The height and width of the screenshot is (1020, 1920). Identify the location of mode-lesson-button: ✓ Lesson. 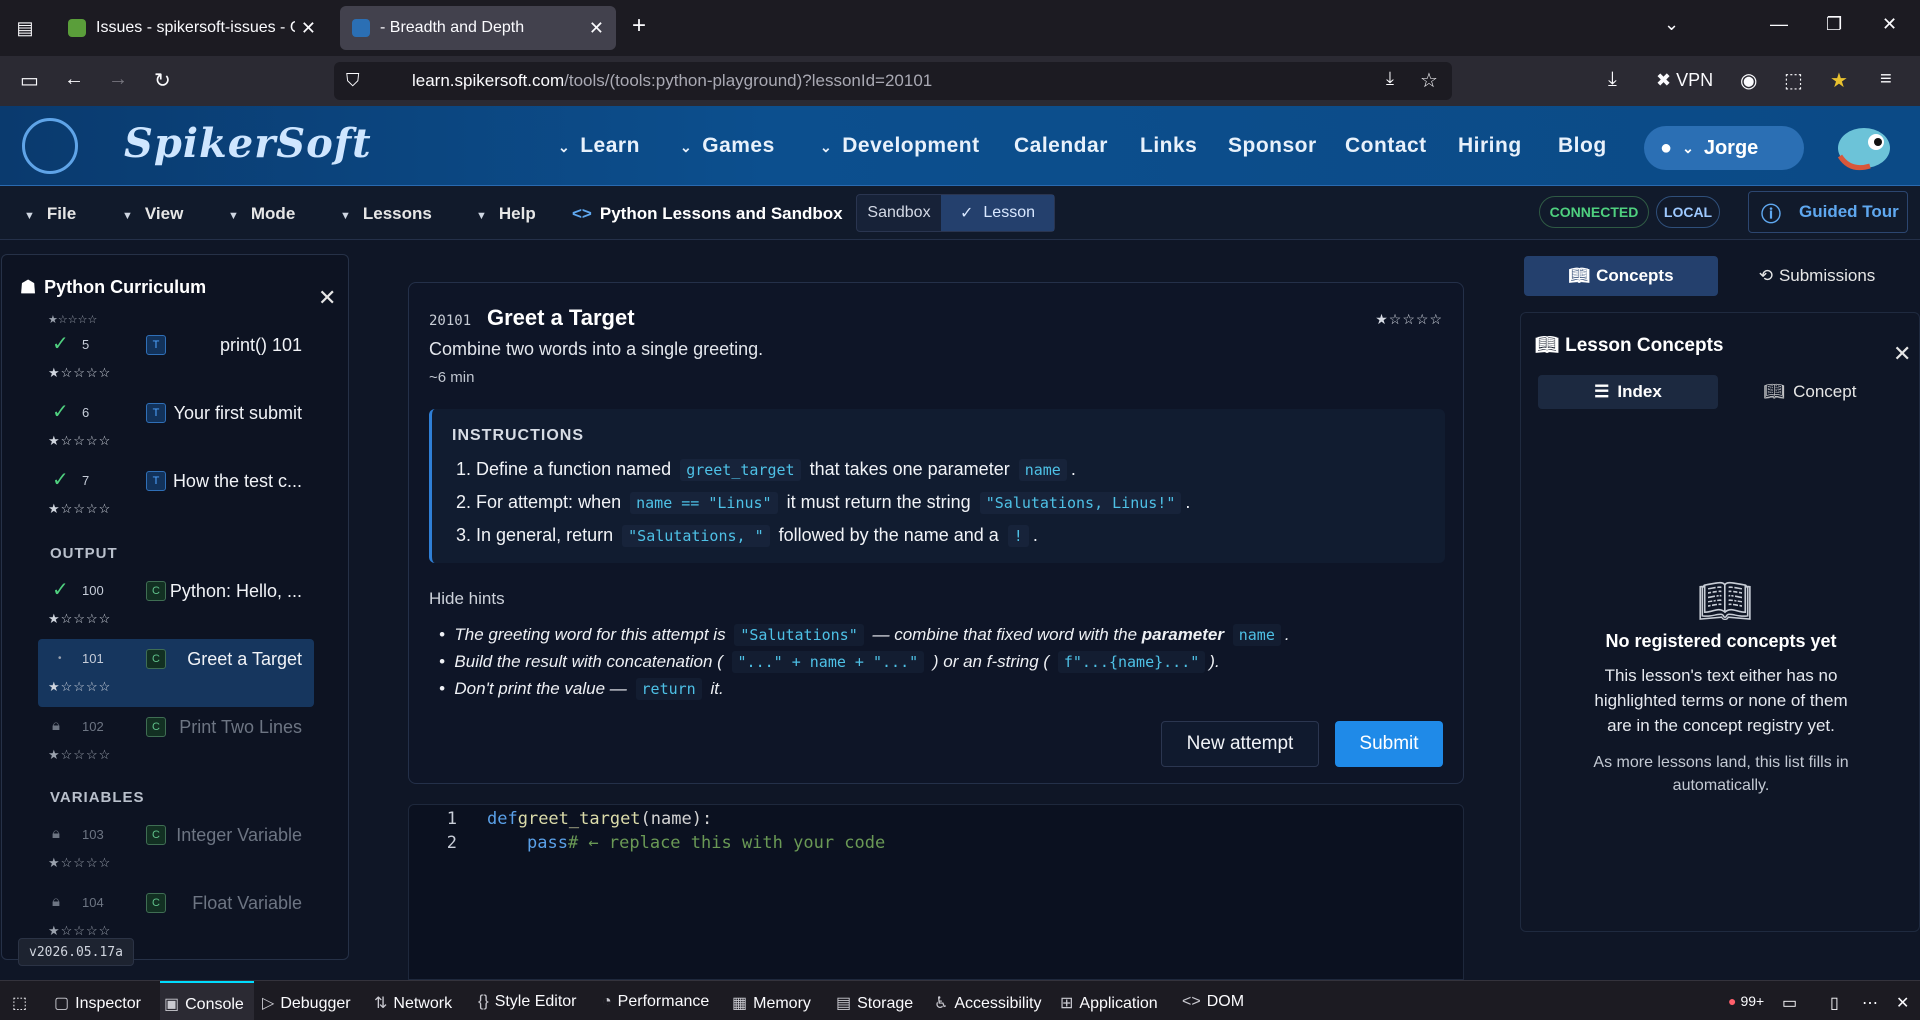
(997, 213).